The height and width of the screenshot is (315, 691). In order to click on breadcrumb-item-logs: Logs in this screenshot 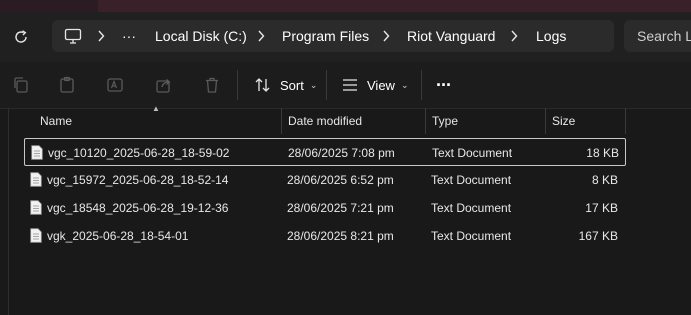, I will do `click(551, 36)`.